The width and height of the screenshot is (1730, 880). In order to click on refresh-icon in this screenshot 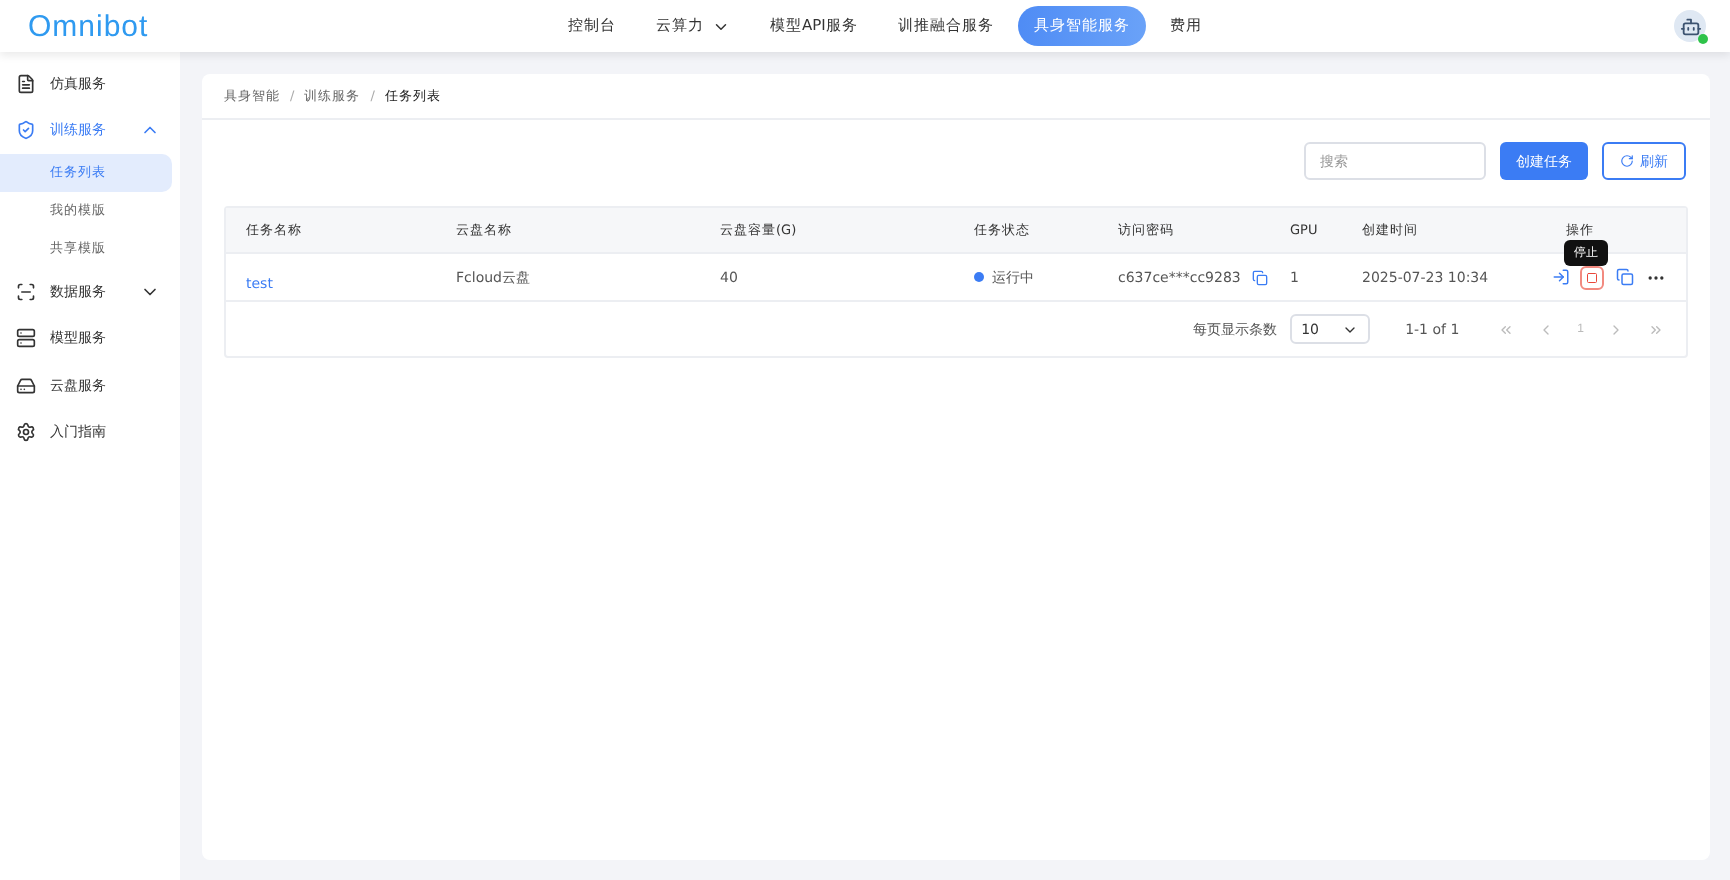, I will do `click(1627, 161)`.